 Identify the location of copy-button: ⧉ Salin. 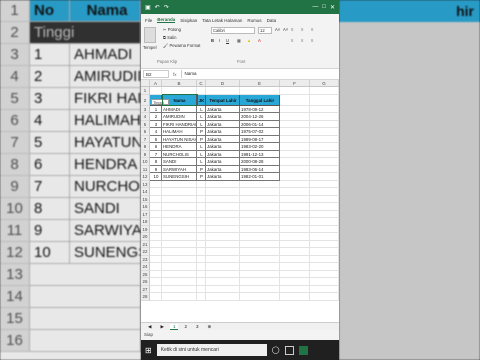
(169, 37).